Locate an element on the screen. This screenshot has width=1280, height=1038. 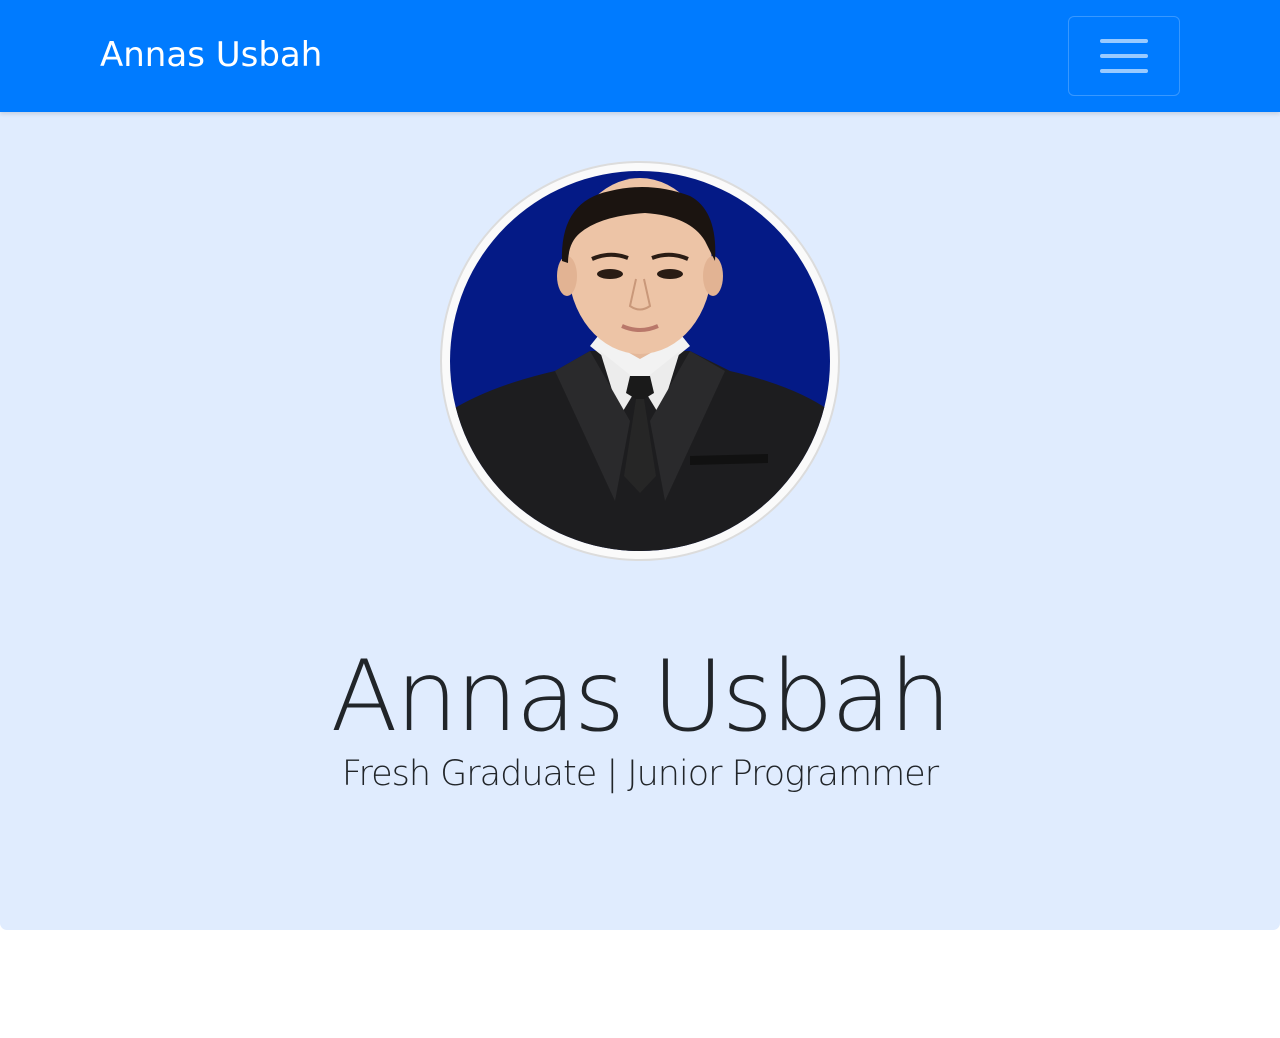
hero-name: Annas Usbah is located at coordinates (641, 696).